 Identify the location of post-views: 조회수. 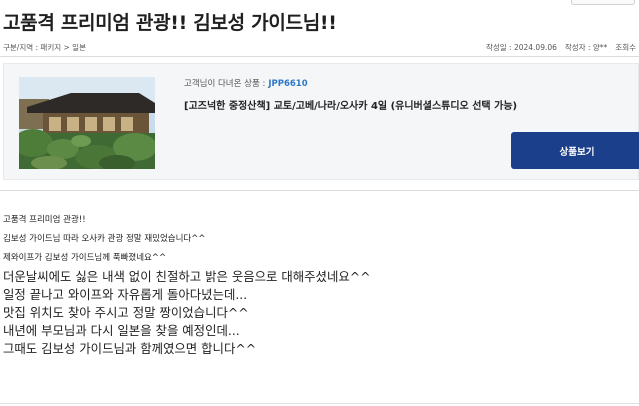
(625, 47).